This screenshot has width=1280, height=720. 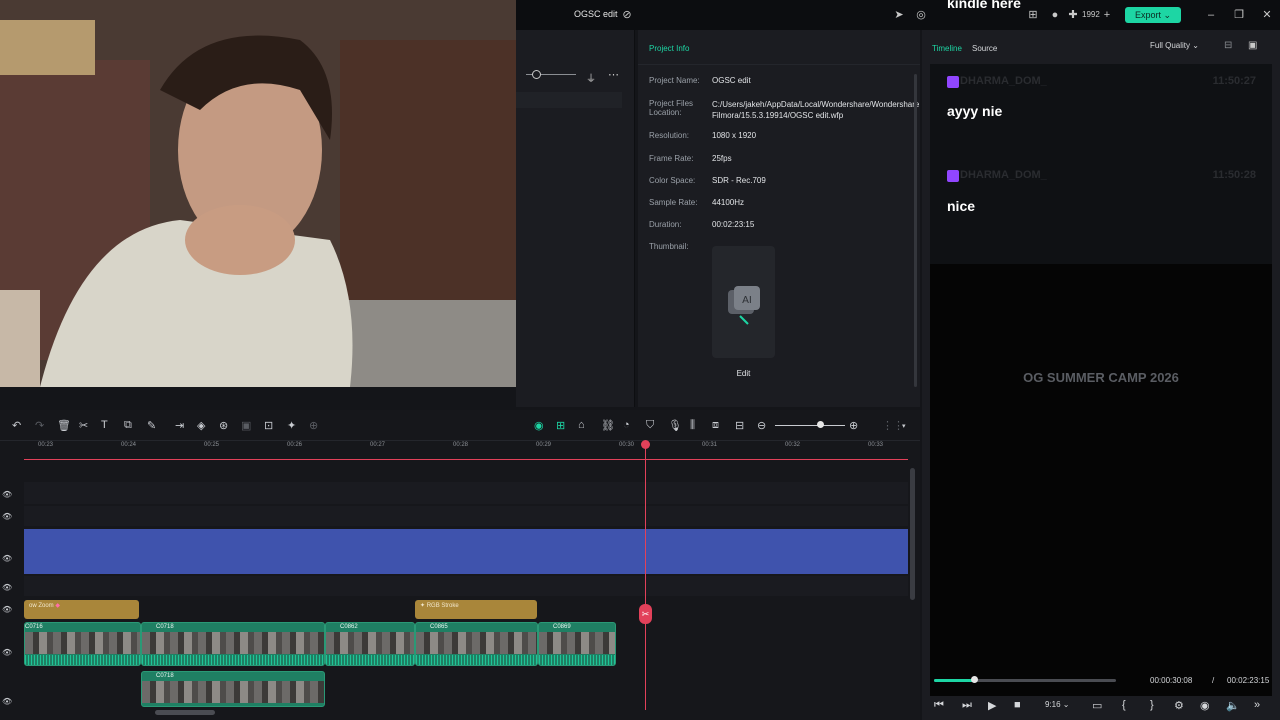 I want to click on tick-label: 00:32, so click(x=793, y=445).